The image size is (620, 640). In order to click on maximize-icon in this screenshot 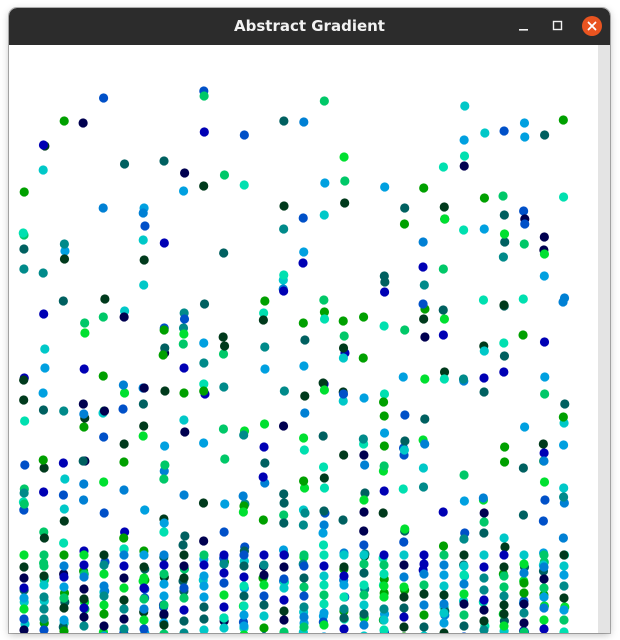, I will do `click(557, 25)`.